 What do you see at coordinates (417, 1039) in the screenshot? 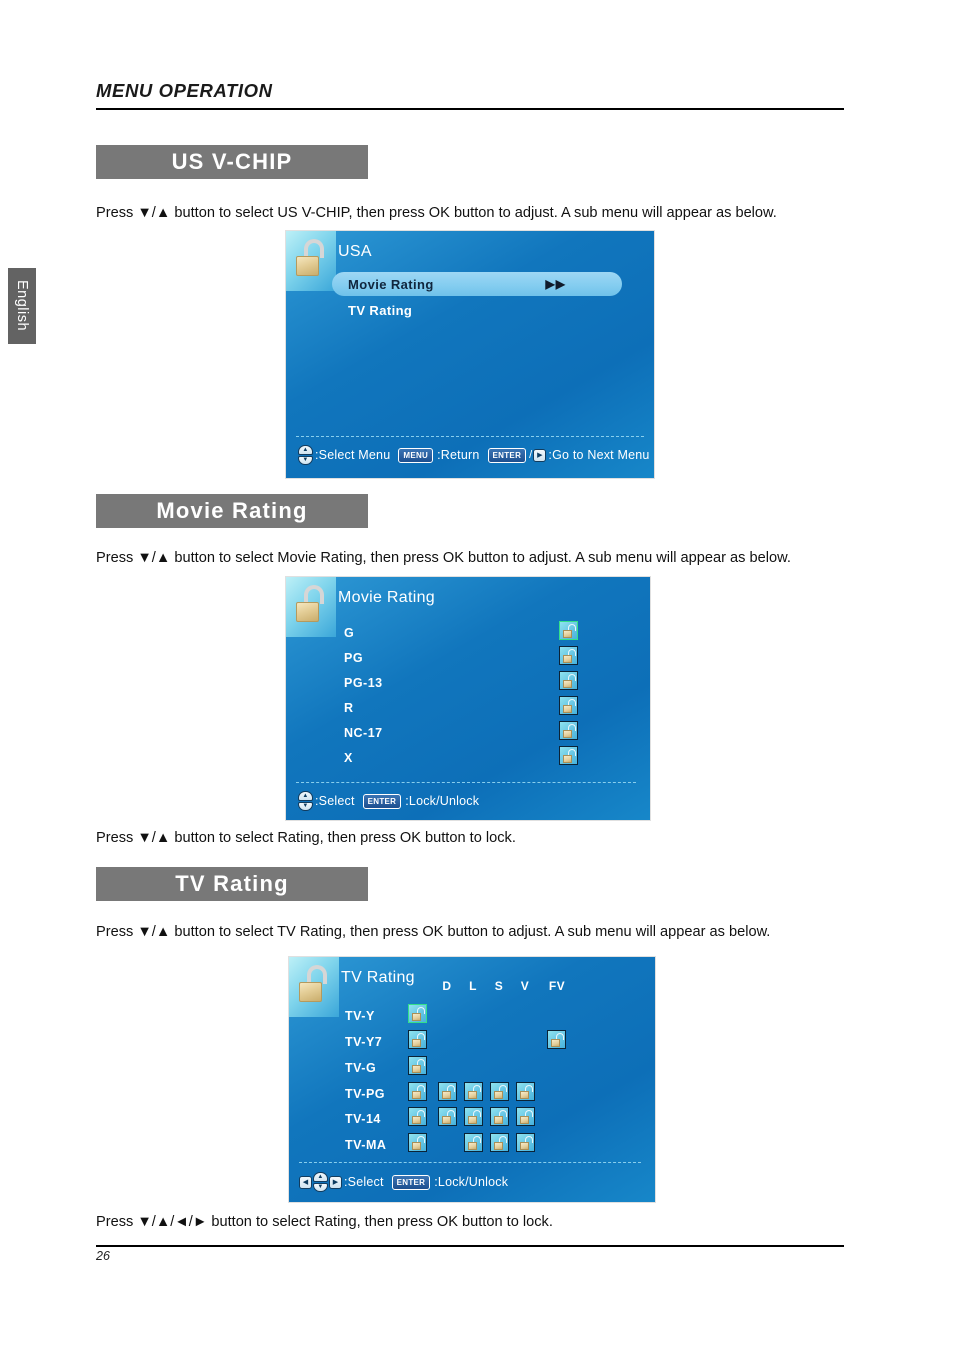
I see `lock-toggle-tv-y7-base` at bounding box center [417, 1039].